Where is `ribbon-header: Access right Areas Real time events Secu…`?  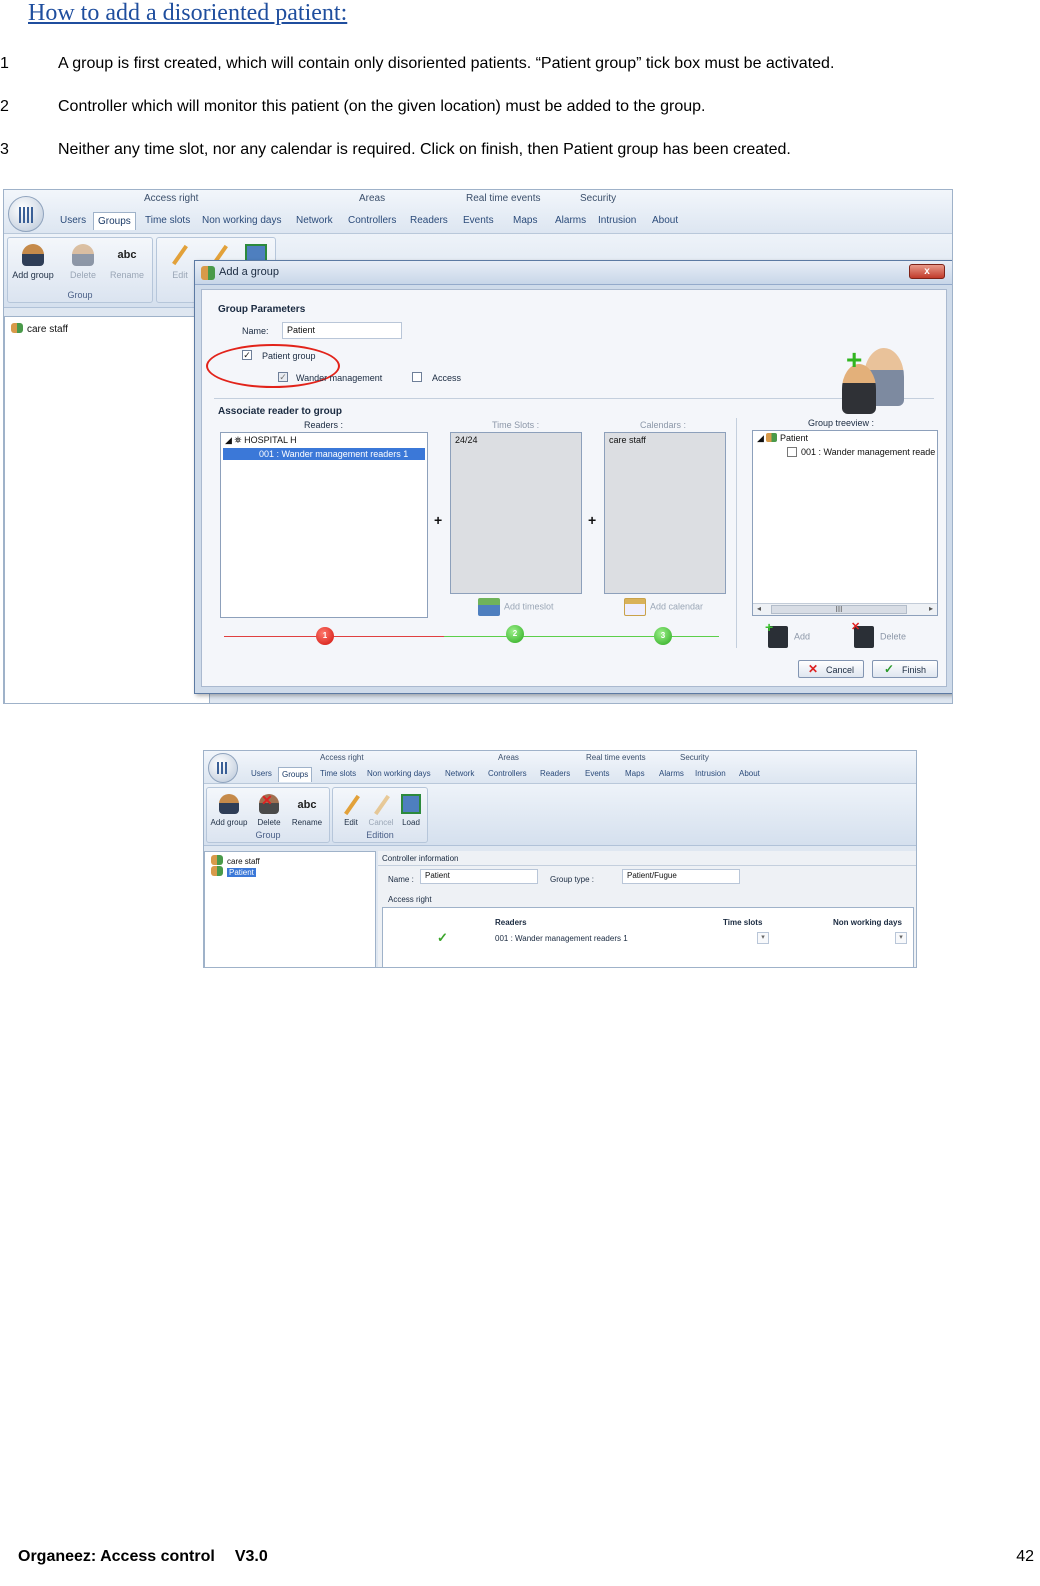 ribbon-header: Access right Areas Real time events Secu… is located at coordinates (560, 767).